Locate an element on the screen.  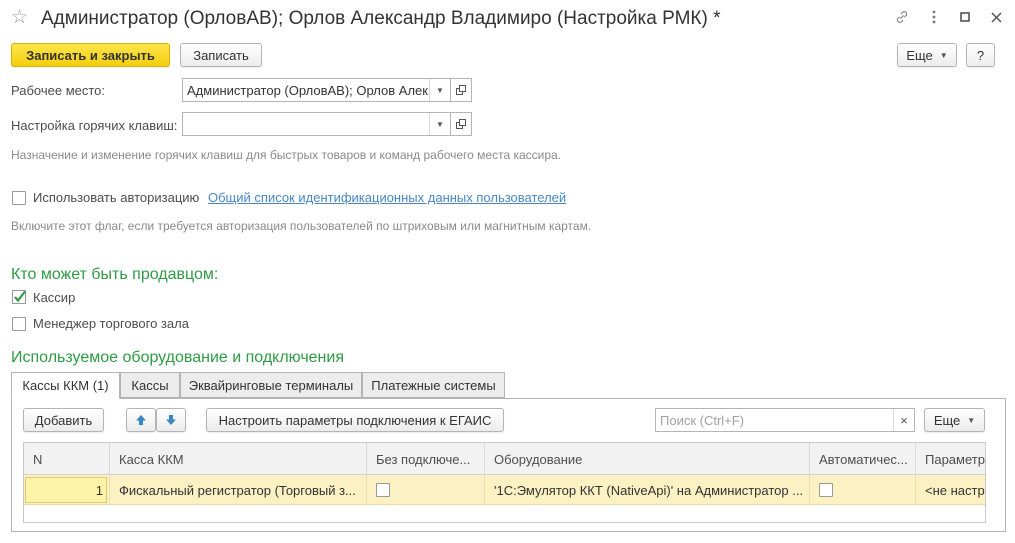
hotkeys-open-button is located at coordinates (461, 124).